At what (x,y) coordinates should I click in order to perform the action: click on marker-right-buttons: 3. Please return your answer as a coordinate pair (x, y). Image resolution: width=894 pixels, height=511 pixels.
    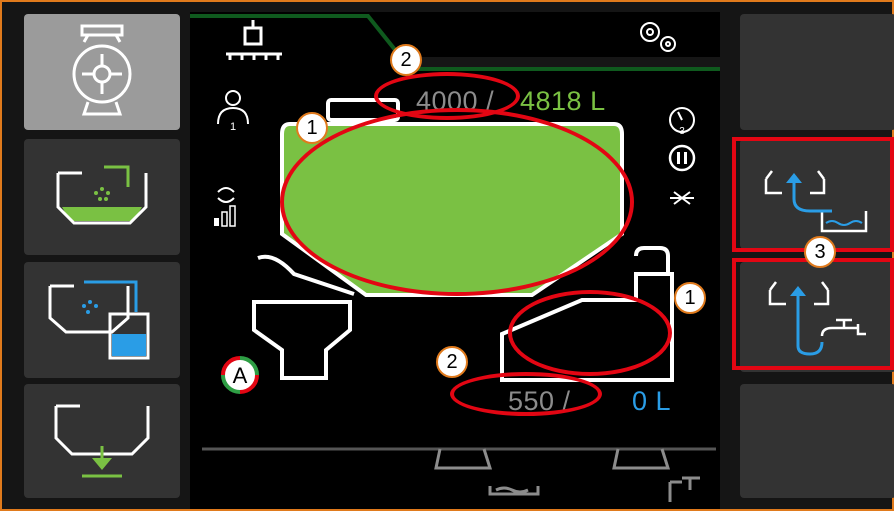
    Looking at the image, I should click on (820, 252).